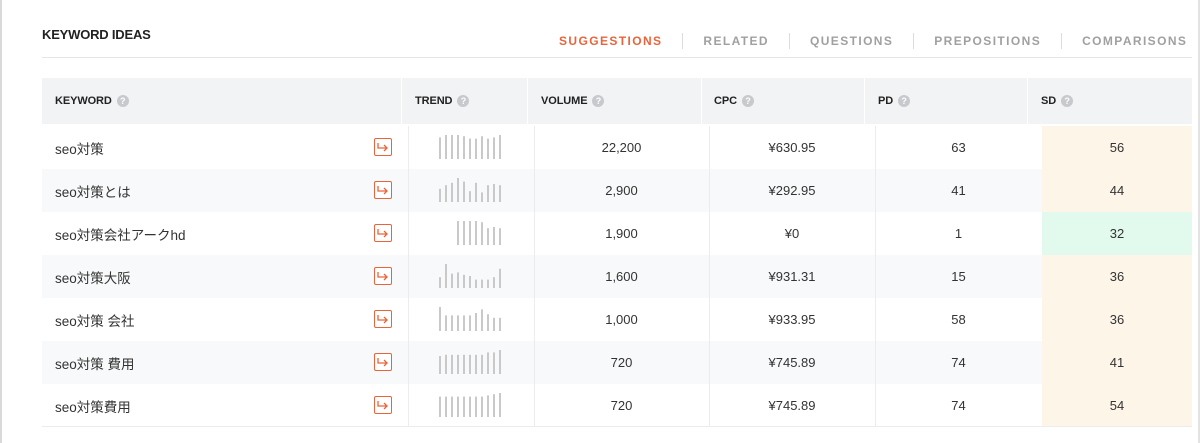 The height and width of the screenshot is (443, 1200). What do you see at coordinates (93, 190) in the screenshot?
I see `keyword-cell: seo対策とは` at bounding box center [93, 190].